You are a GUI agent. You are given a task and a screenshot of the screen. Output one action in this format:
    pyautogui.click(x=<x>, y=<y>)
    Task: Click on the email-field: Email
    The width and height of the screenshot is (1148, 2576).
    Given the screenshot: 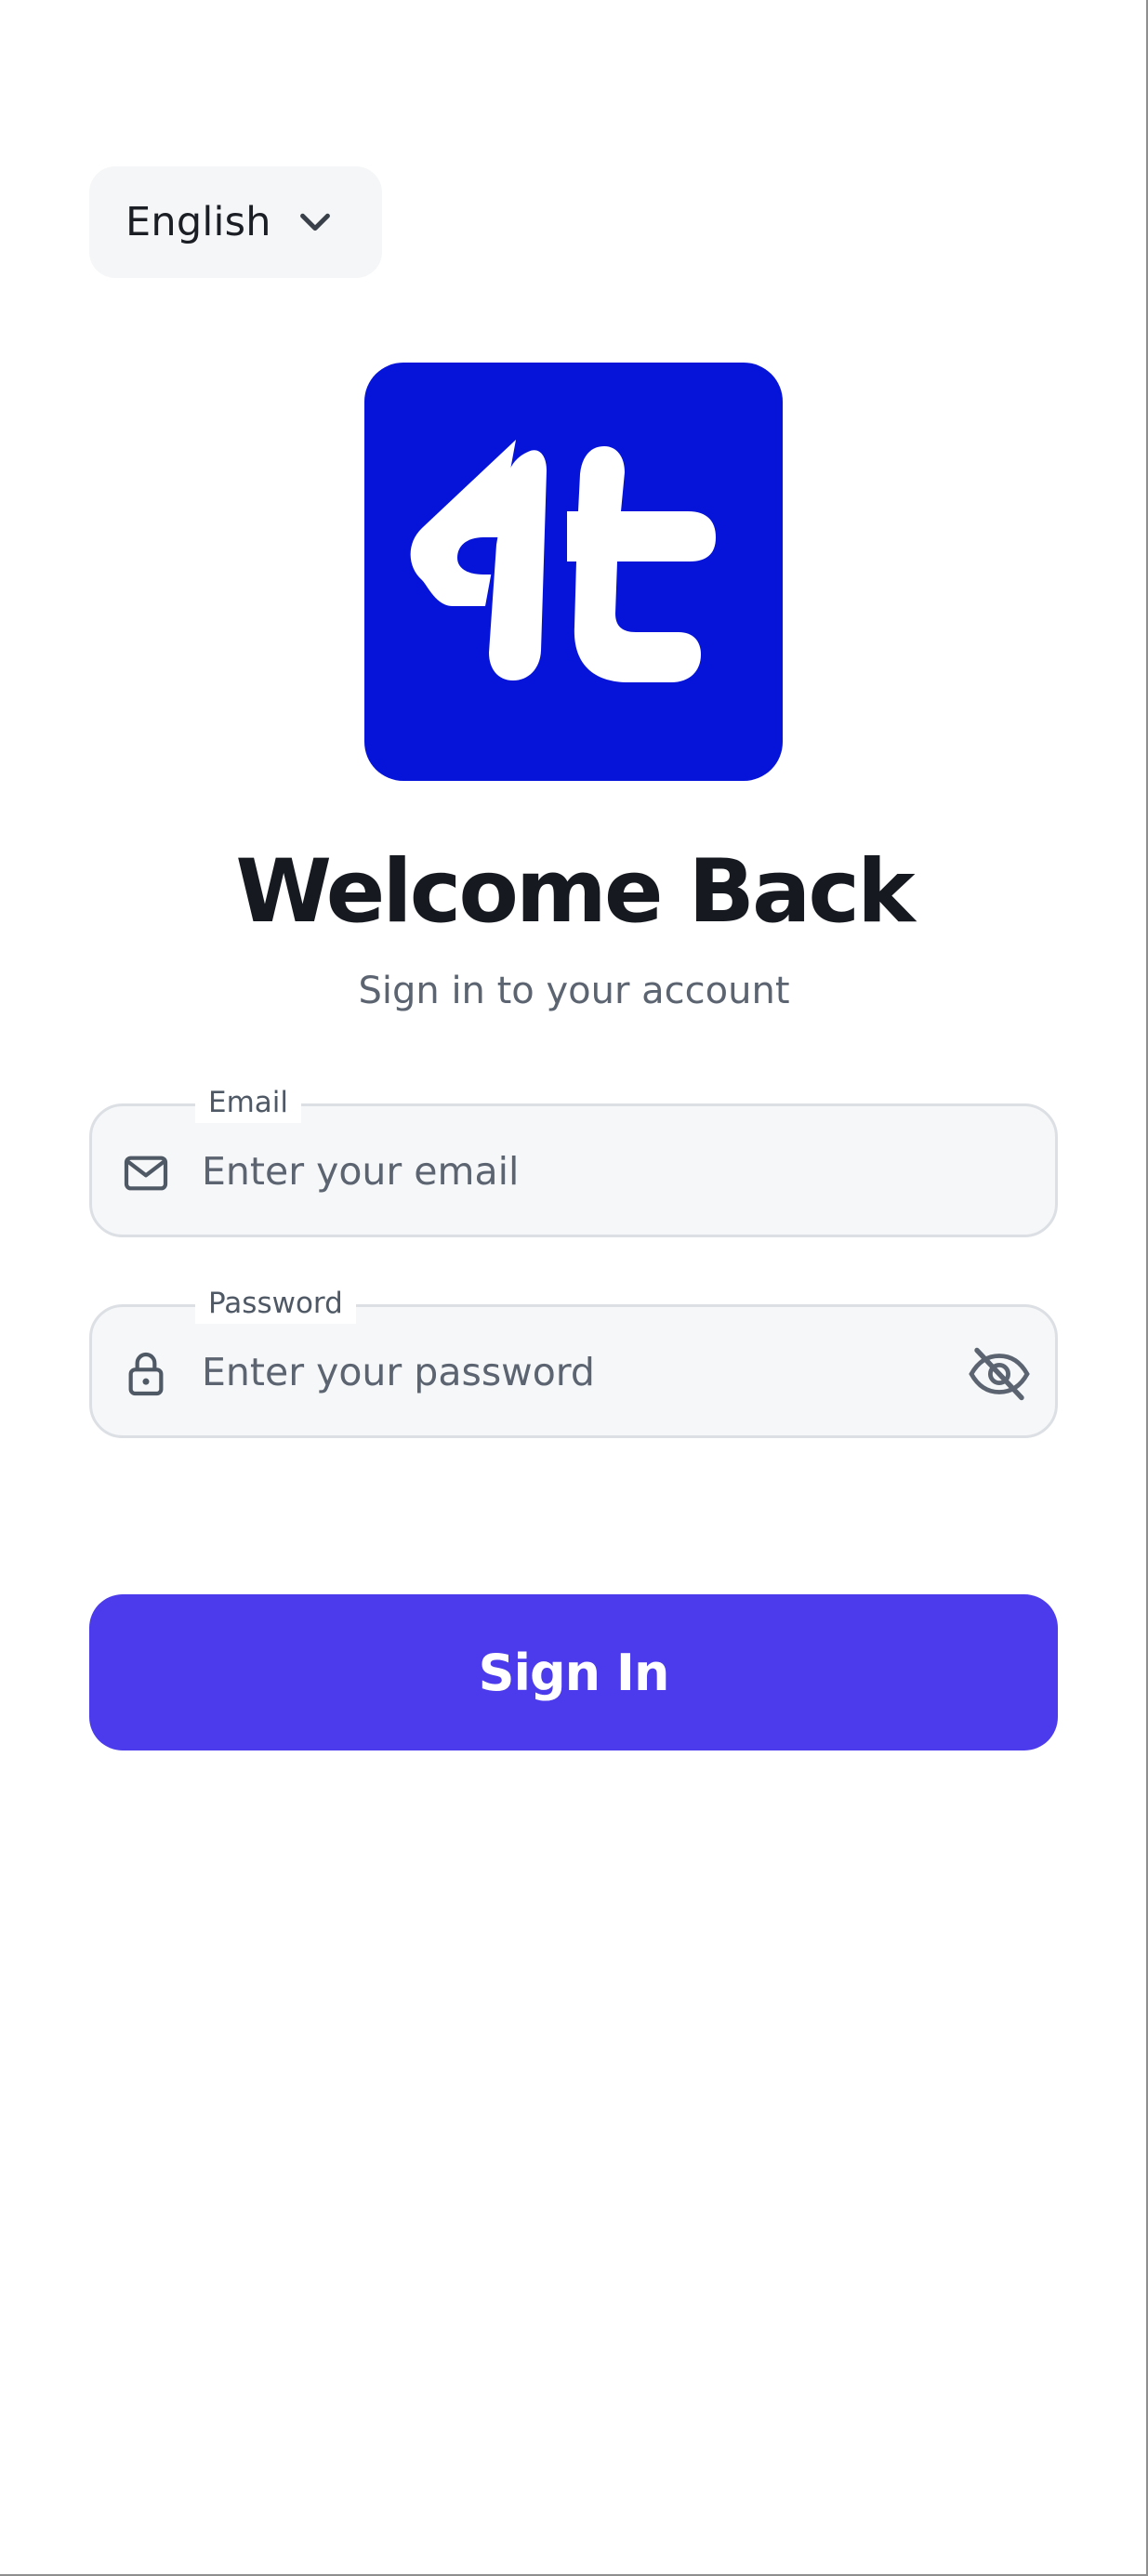 What is the action you would take?
    pyautogui.click(x=574, y=1159)
    